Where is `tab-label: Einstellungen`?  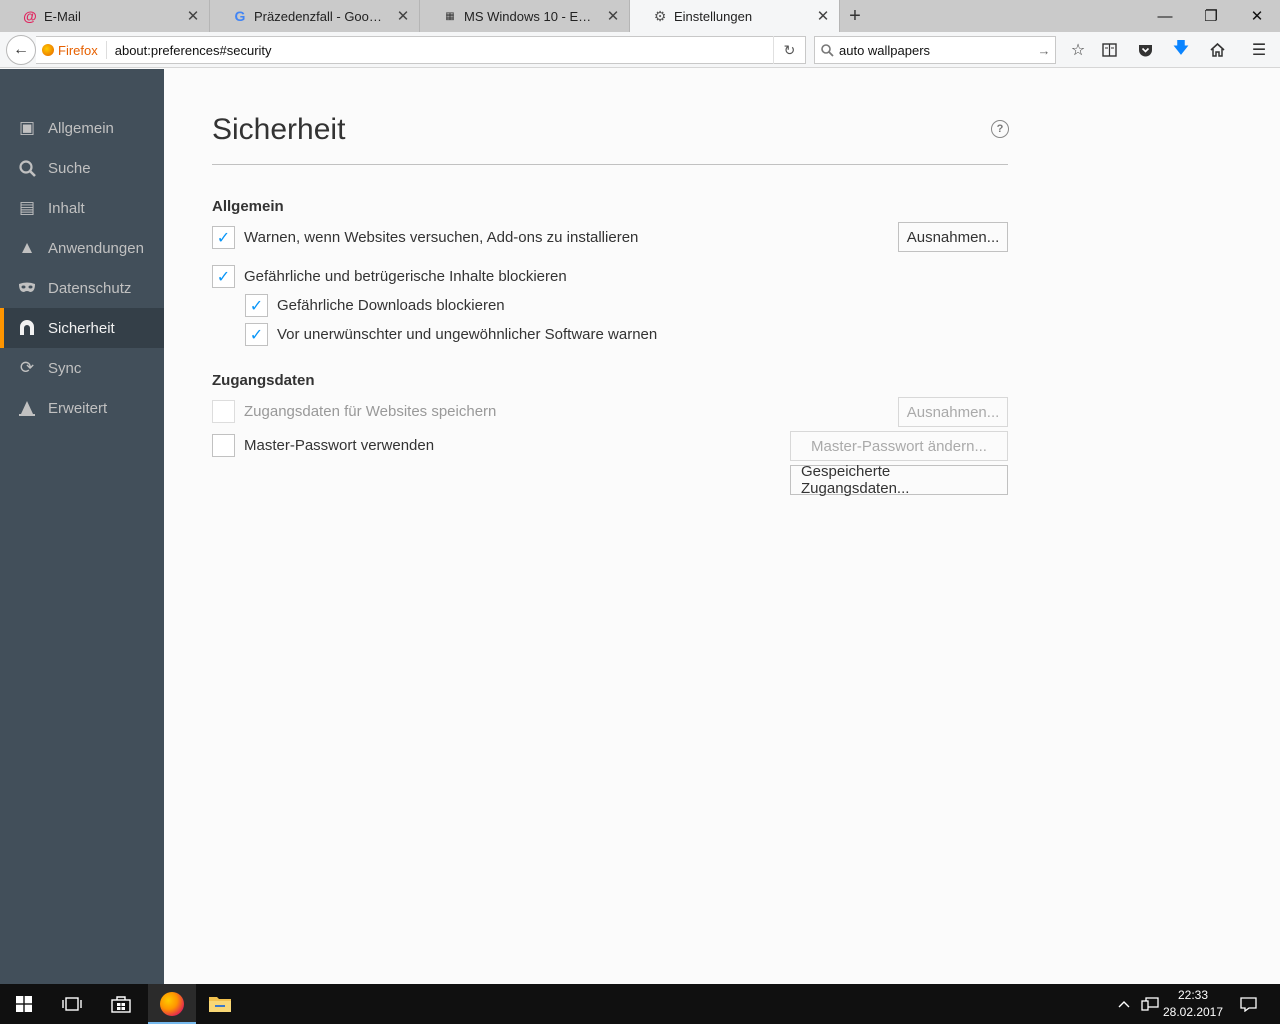
tab-label: Einstellungen is located at coordinates (713, 16).